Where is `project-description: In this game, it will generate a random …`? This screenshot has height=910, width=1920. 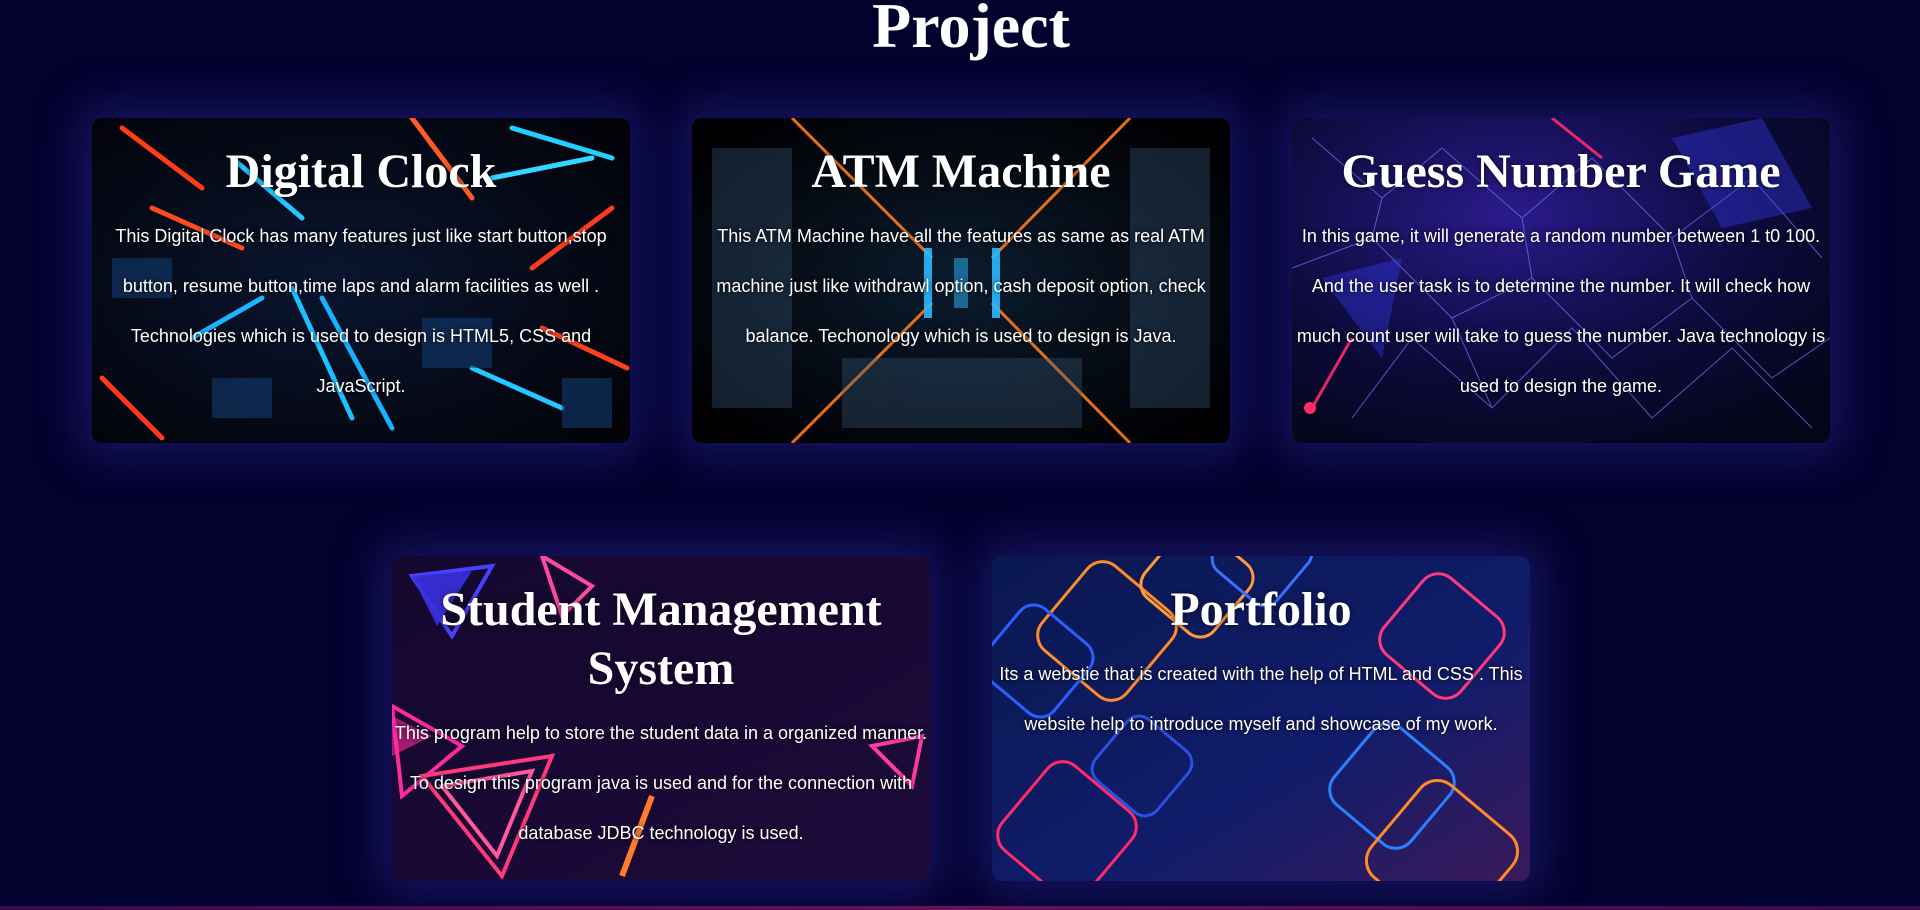 project-description: In this game, it will generate a random … is located at coordinates (1561, 311).